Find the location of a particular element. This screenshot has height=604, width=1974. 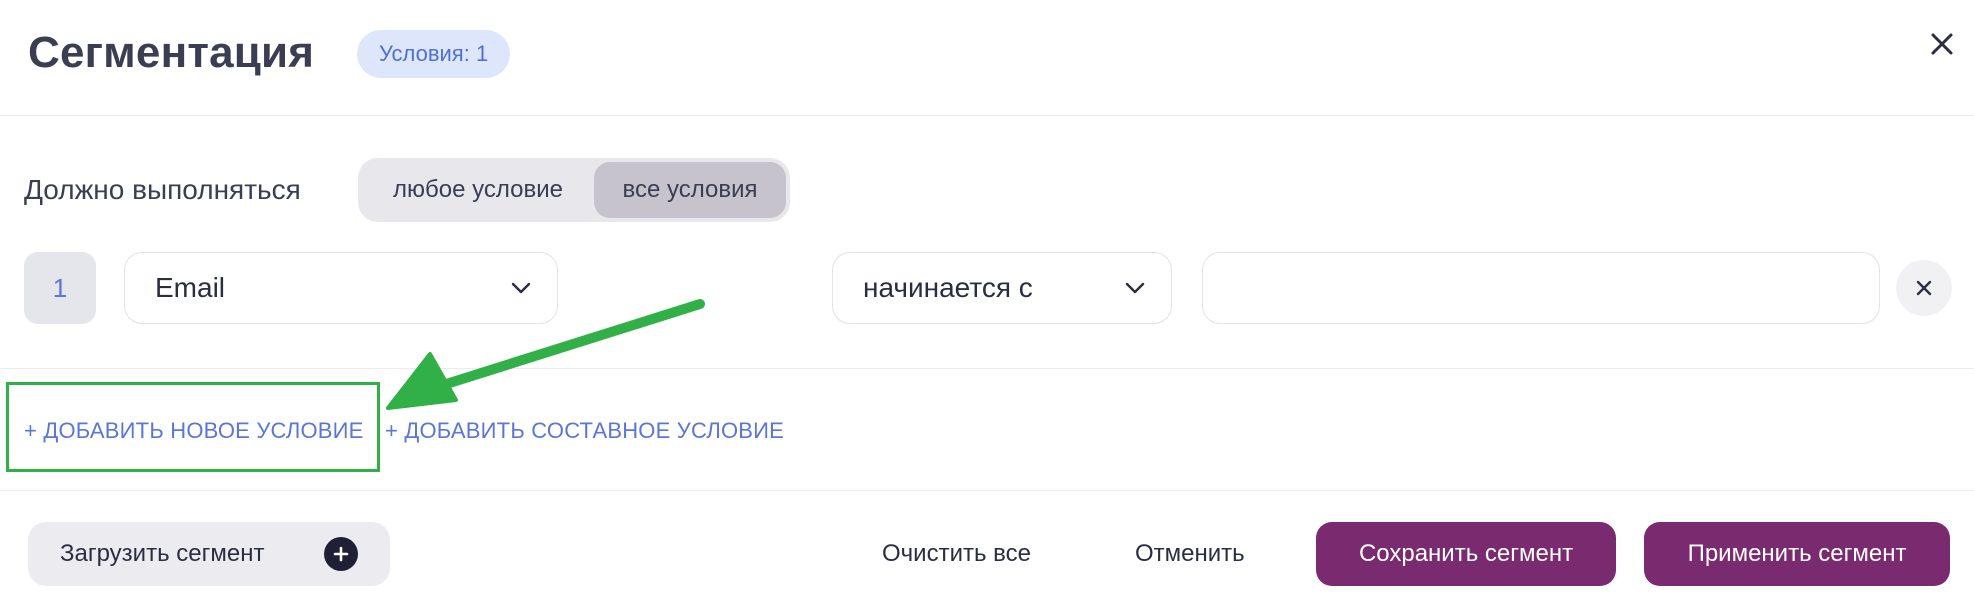

remove-condition-button is located at coordinates (1924, 288).